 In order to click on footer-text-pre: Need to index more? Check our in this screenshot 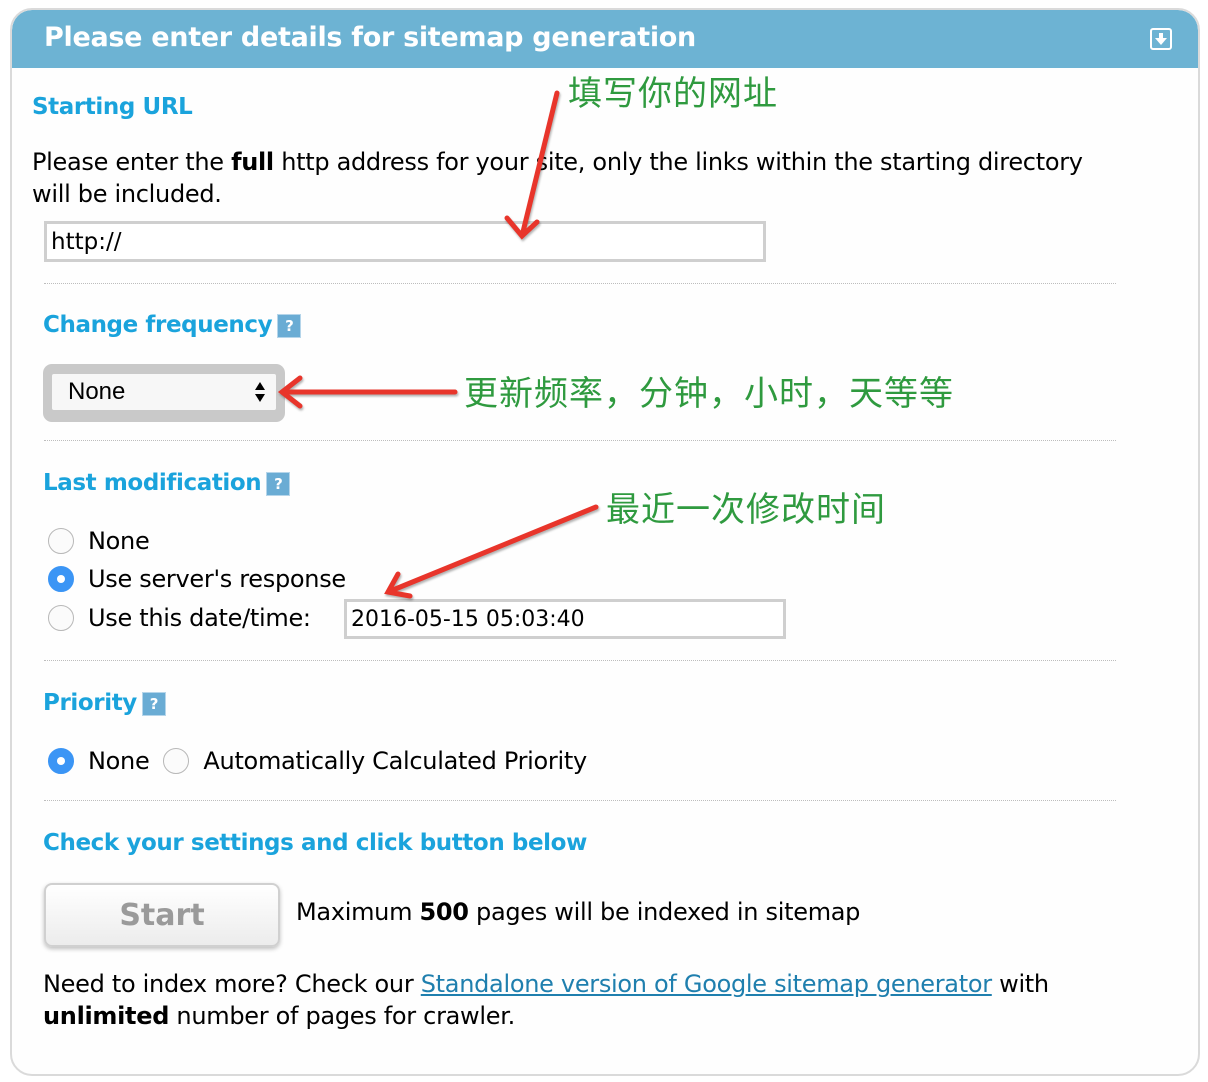, I will do `click(232, 984)`.